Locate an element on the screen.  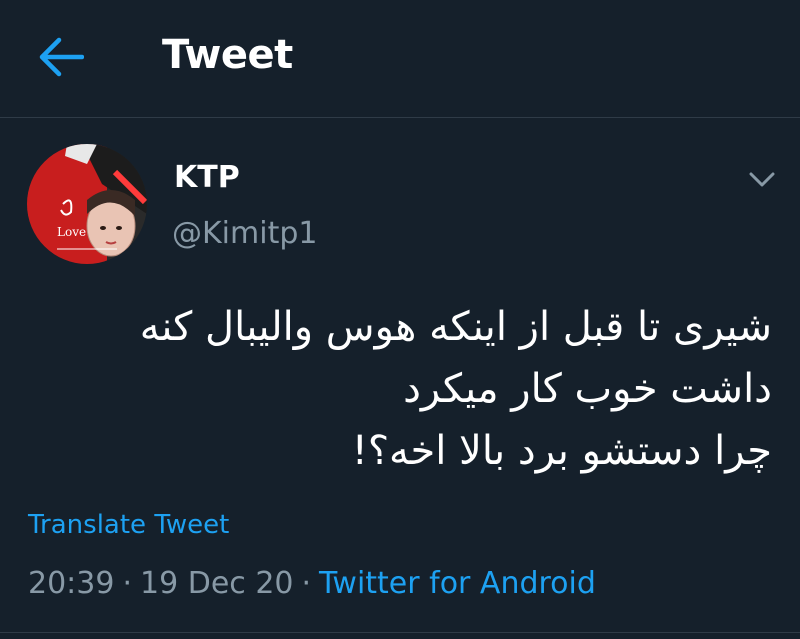
avatar: Love is located at coordinates (87, 204).